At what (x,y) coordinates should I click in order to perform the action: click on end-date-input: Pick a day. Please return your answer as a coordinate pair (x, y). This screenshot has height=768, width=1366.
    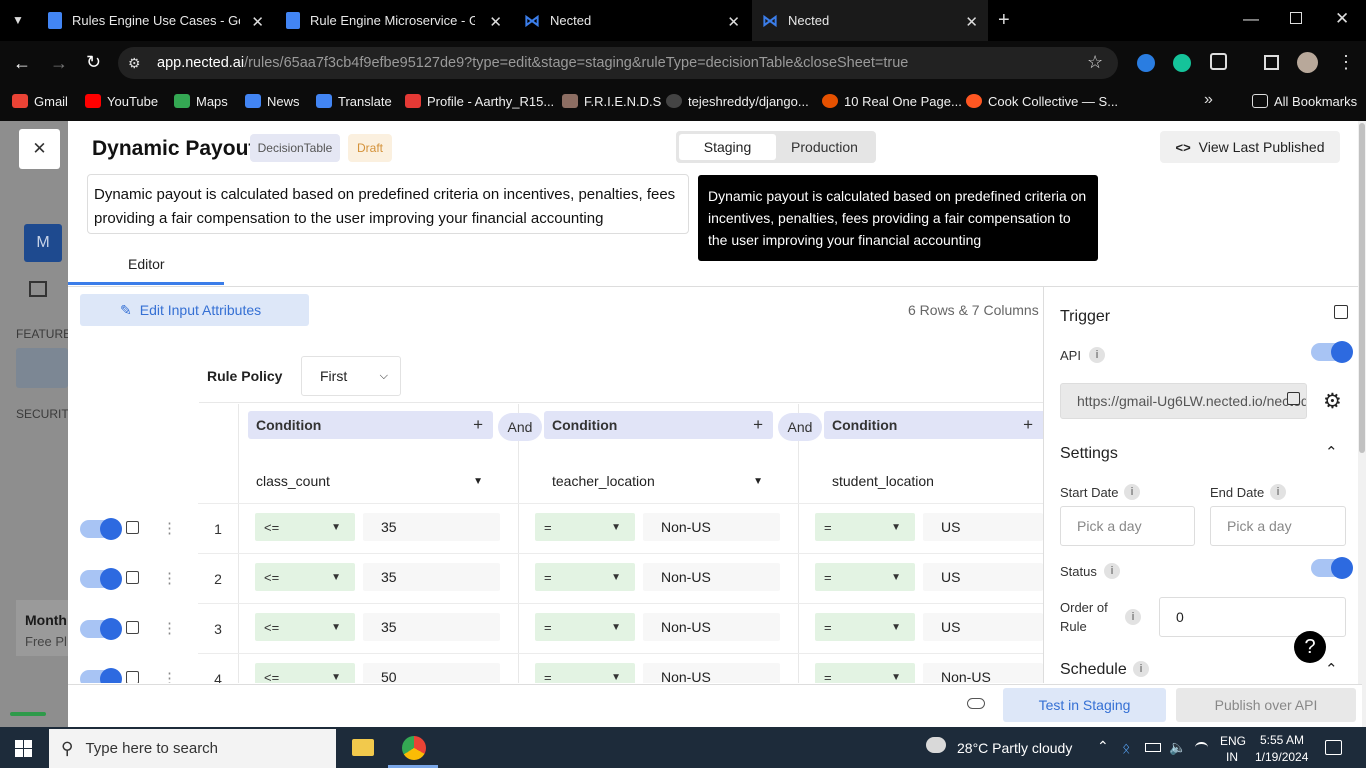
    Looking at the image, I should click on (1278, 526).